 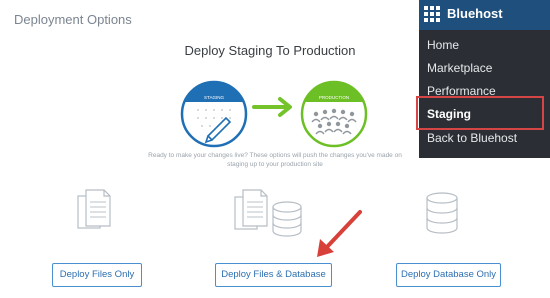 I want to click on staging-label: STAGING, so click(x=214, y=97).